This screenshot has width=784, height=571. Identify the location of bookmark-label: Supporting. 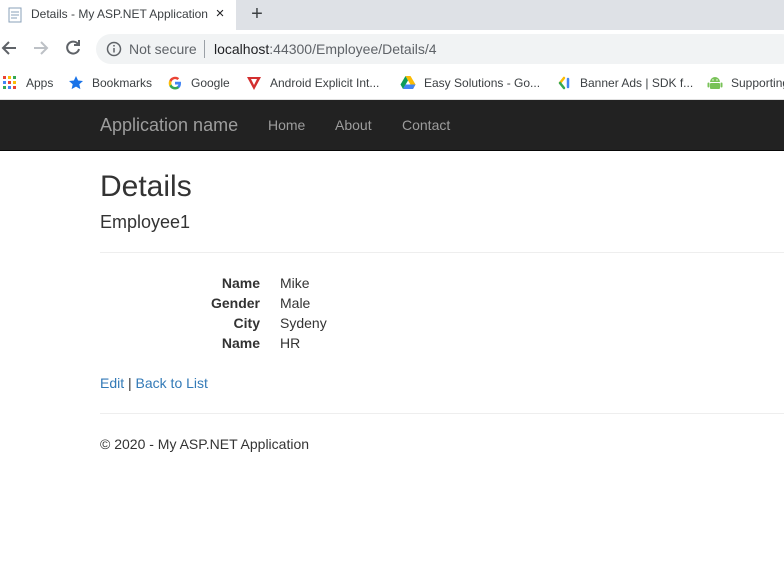
(757, 83).